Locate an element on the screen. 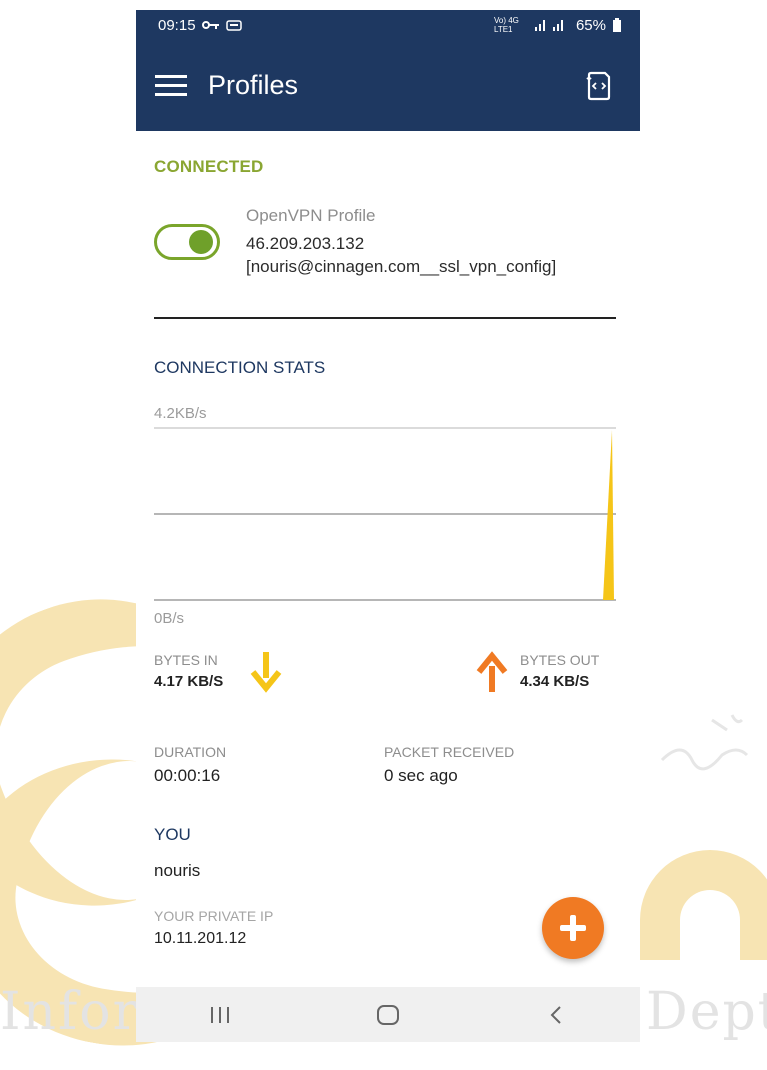 Image resolution: width=767 pixels, height=1070 pixels. profile-name: OpenVPN Profile is located at coordinates (310, 216).